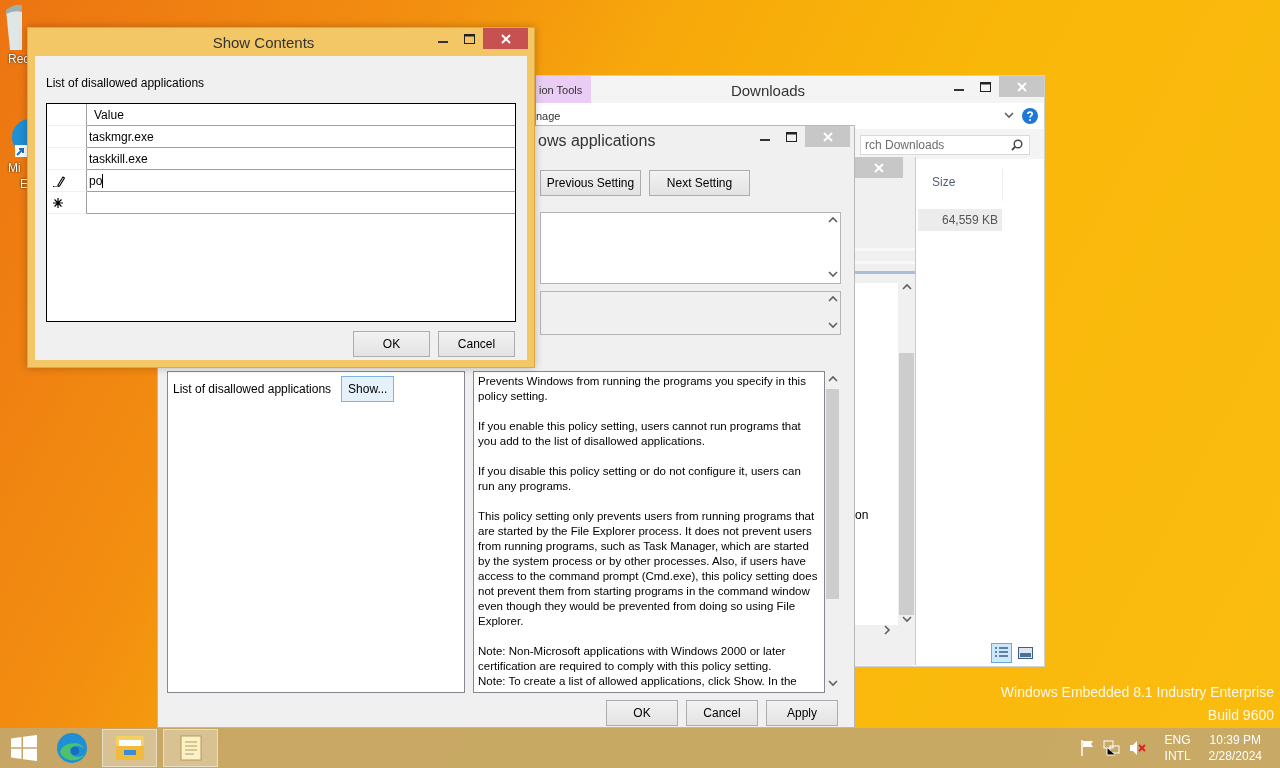  I want to click on value-input: po, so click(301, 181).